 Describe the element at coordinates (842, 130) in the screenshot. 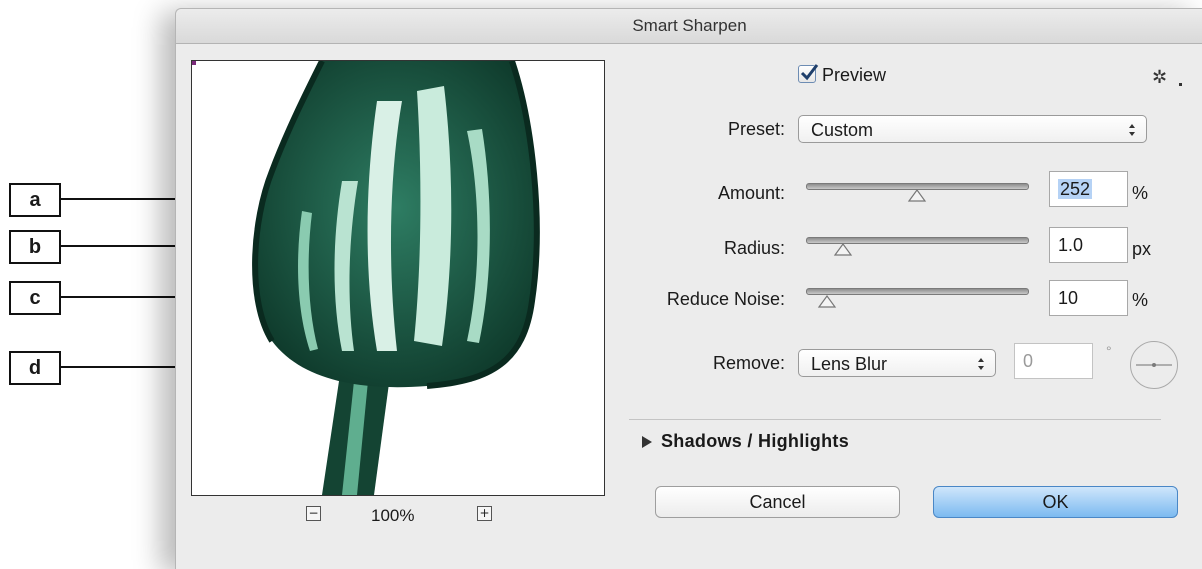

I see `preset-value: Custom` at that location.